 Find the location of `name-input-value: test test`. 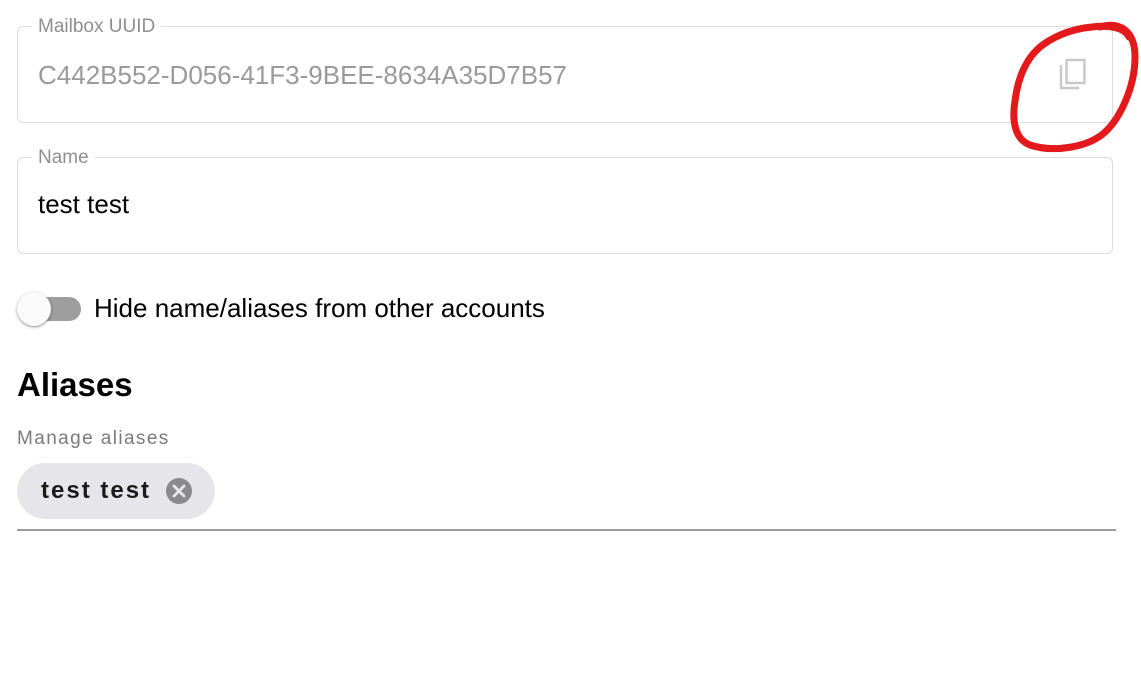

name-input-value: test test is located at coordinates (83, 204).